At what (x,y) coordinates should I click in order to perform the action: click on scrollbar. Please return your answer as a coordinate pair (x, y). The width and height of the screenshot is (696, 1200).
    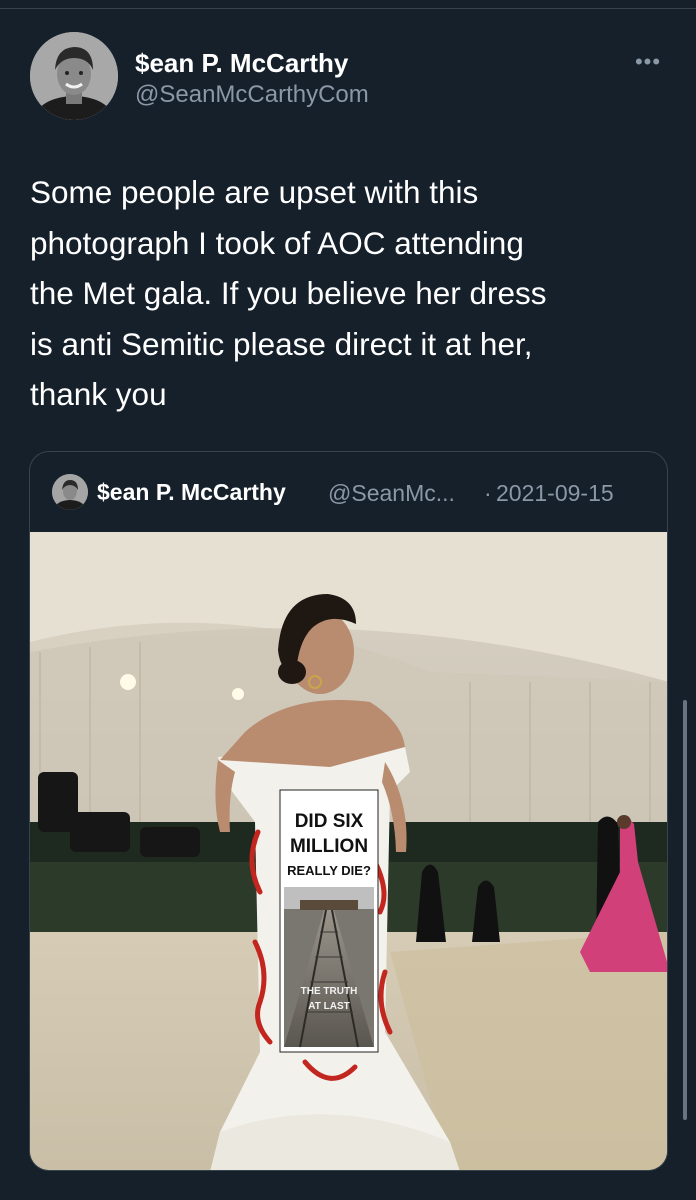
    Looking at the image, I should click on (685, 910).